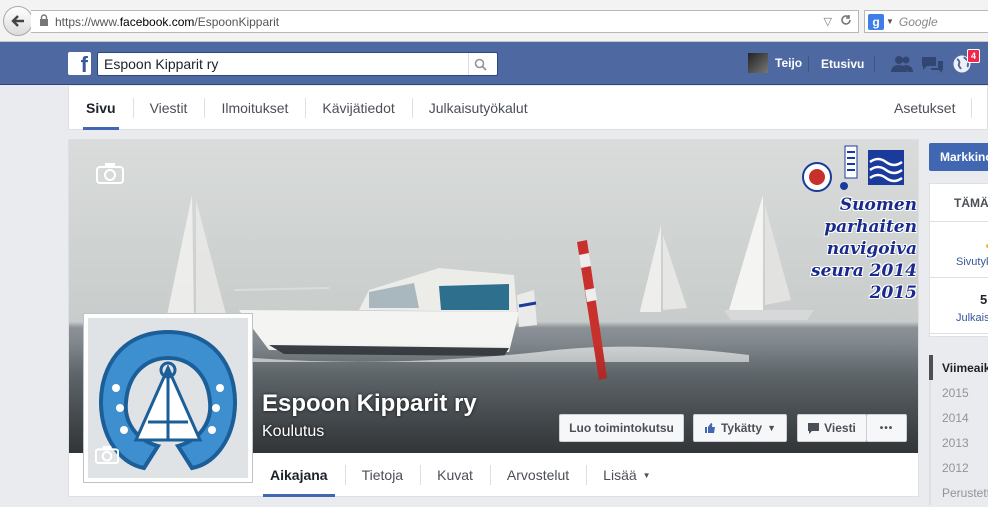 This screenshot has width=988, height=507. I want to click on this-week-panel: TÄMÄ Sivutykkäykset 5 Julkaisun, so click(958, 260).